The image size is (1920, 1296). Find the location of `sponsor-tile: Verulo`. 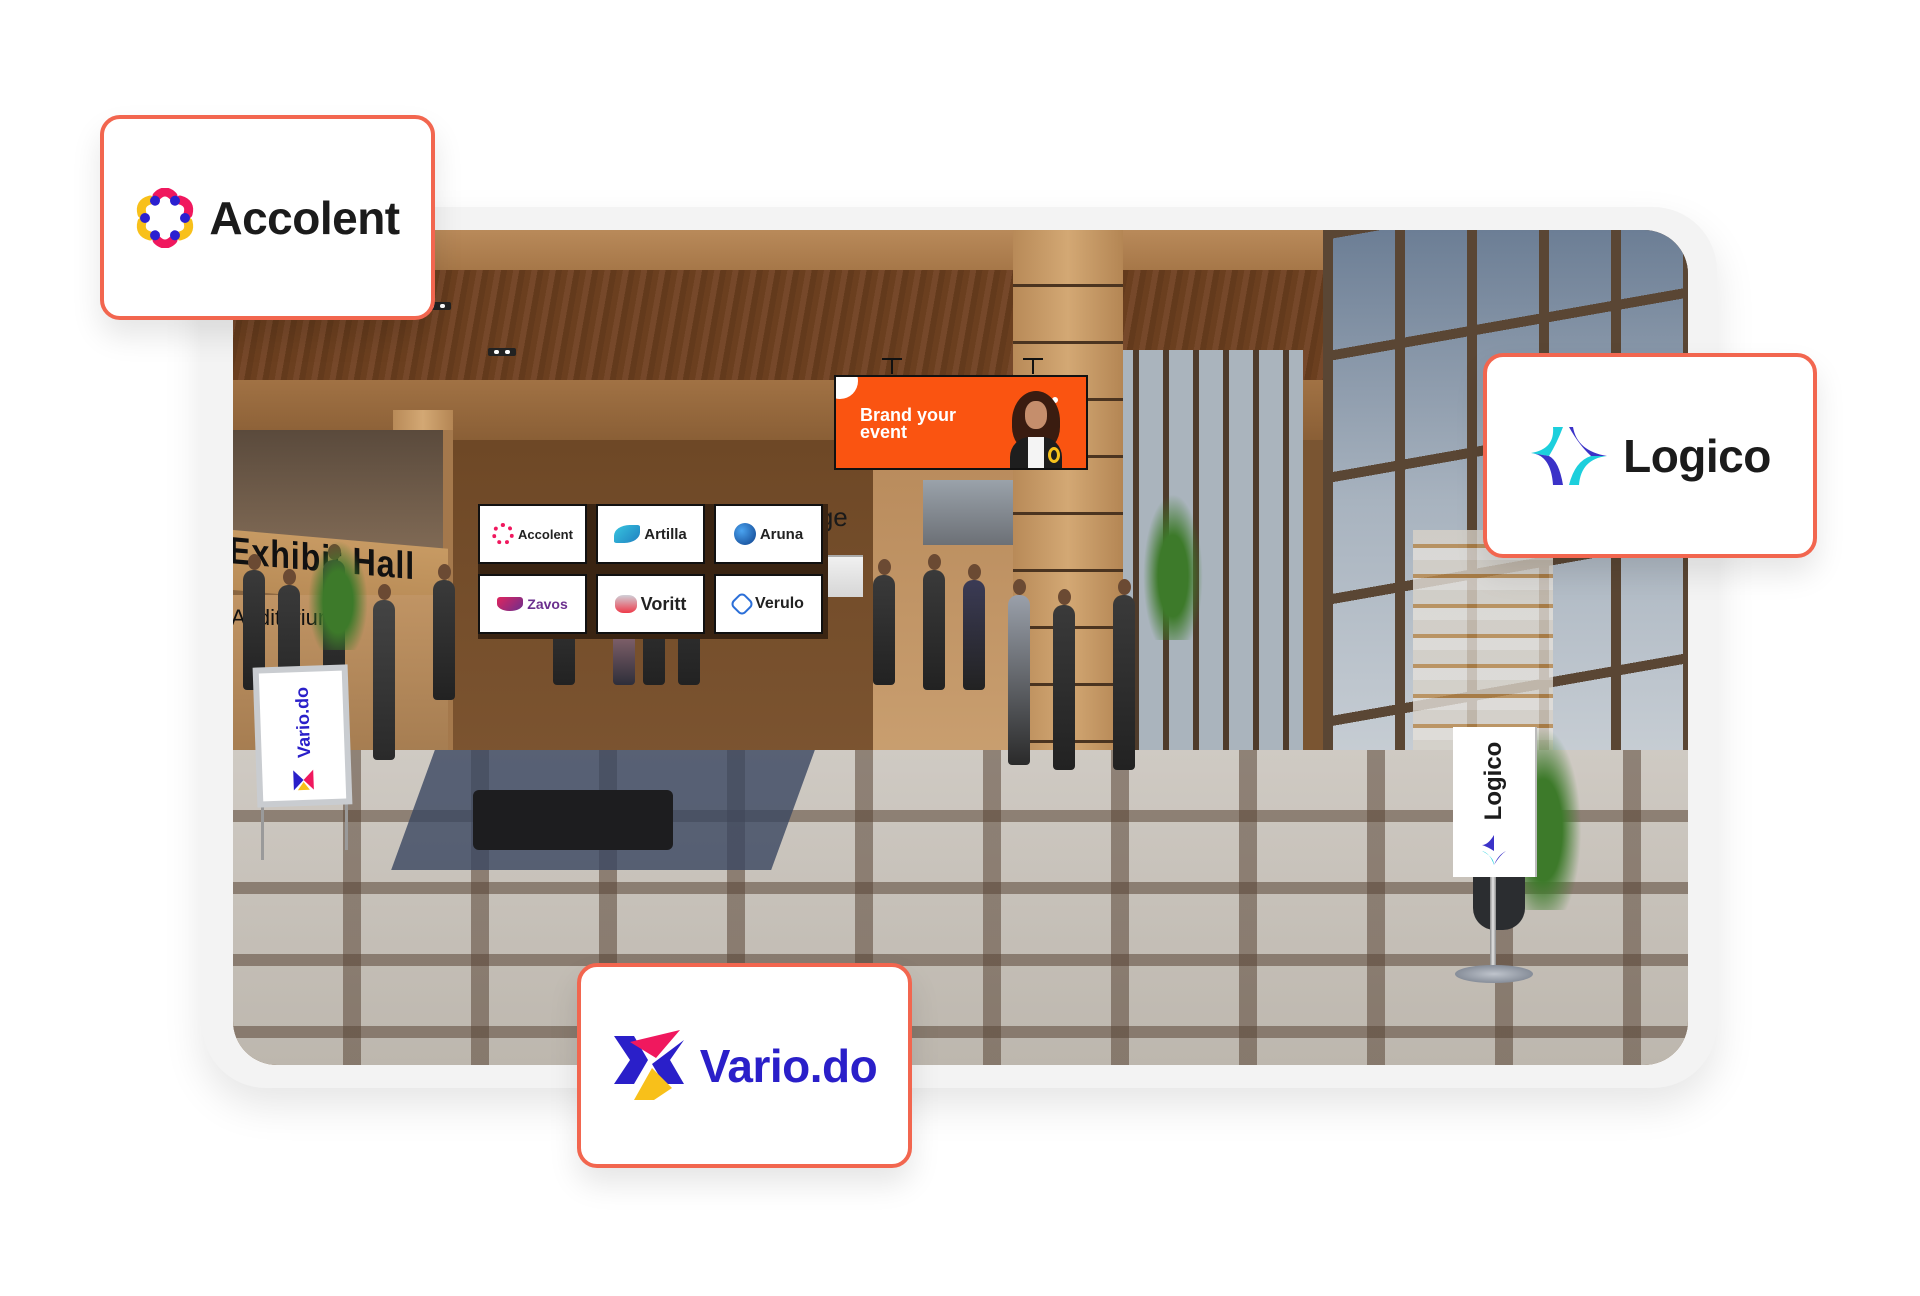

sponsor-tile: Verulo is located at coordinates (768, 604).